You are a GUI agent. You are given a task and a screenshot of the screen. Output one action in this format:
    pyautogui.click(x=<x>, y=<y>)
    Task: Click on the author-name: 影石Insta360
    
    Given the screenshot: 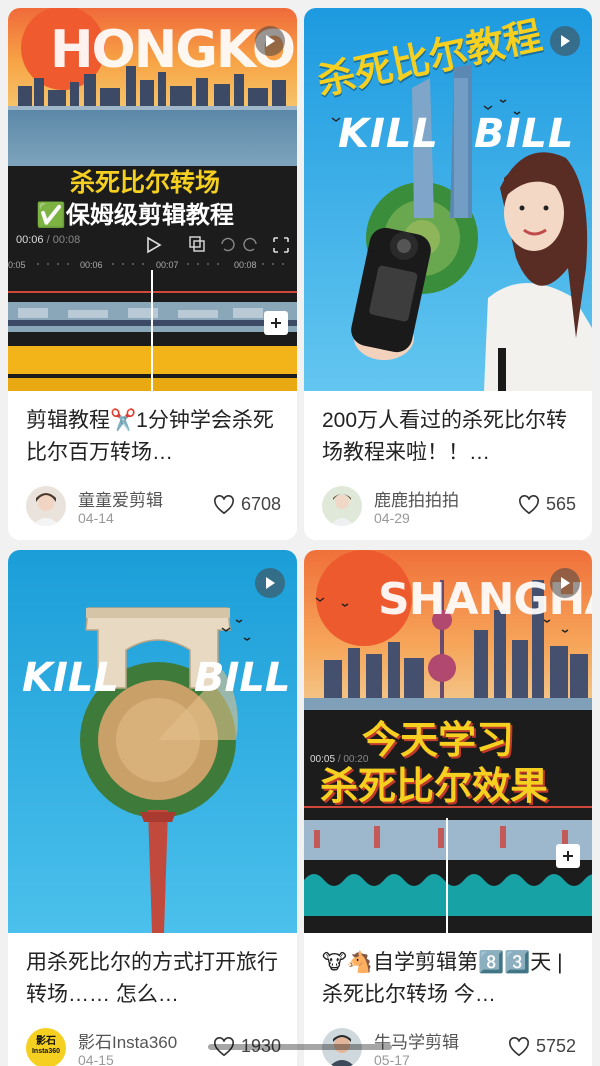 What is the action you would take?
    pyautogui.click(x=127, y=1040)
    